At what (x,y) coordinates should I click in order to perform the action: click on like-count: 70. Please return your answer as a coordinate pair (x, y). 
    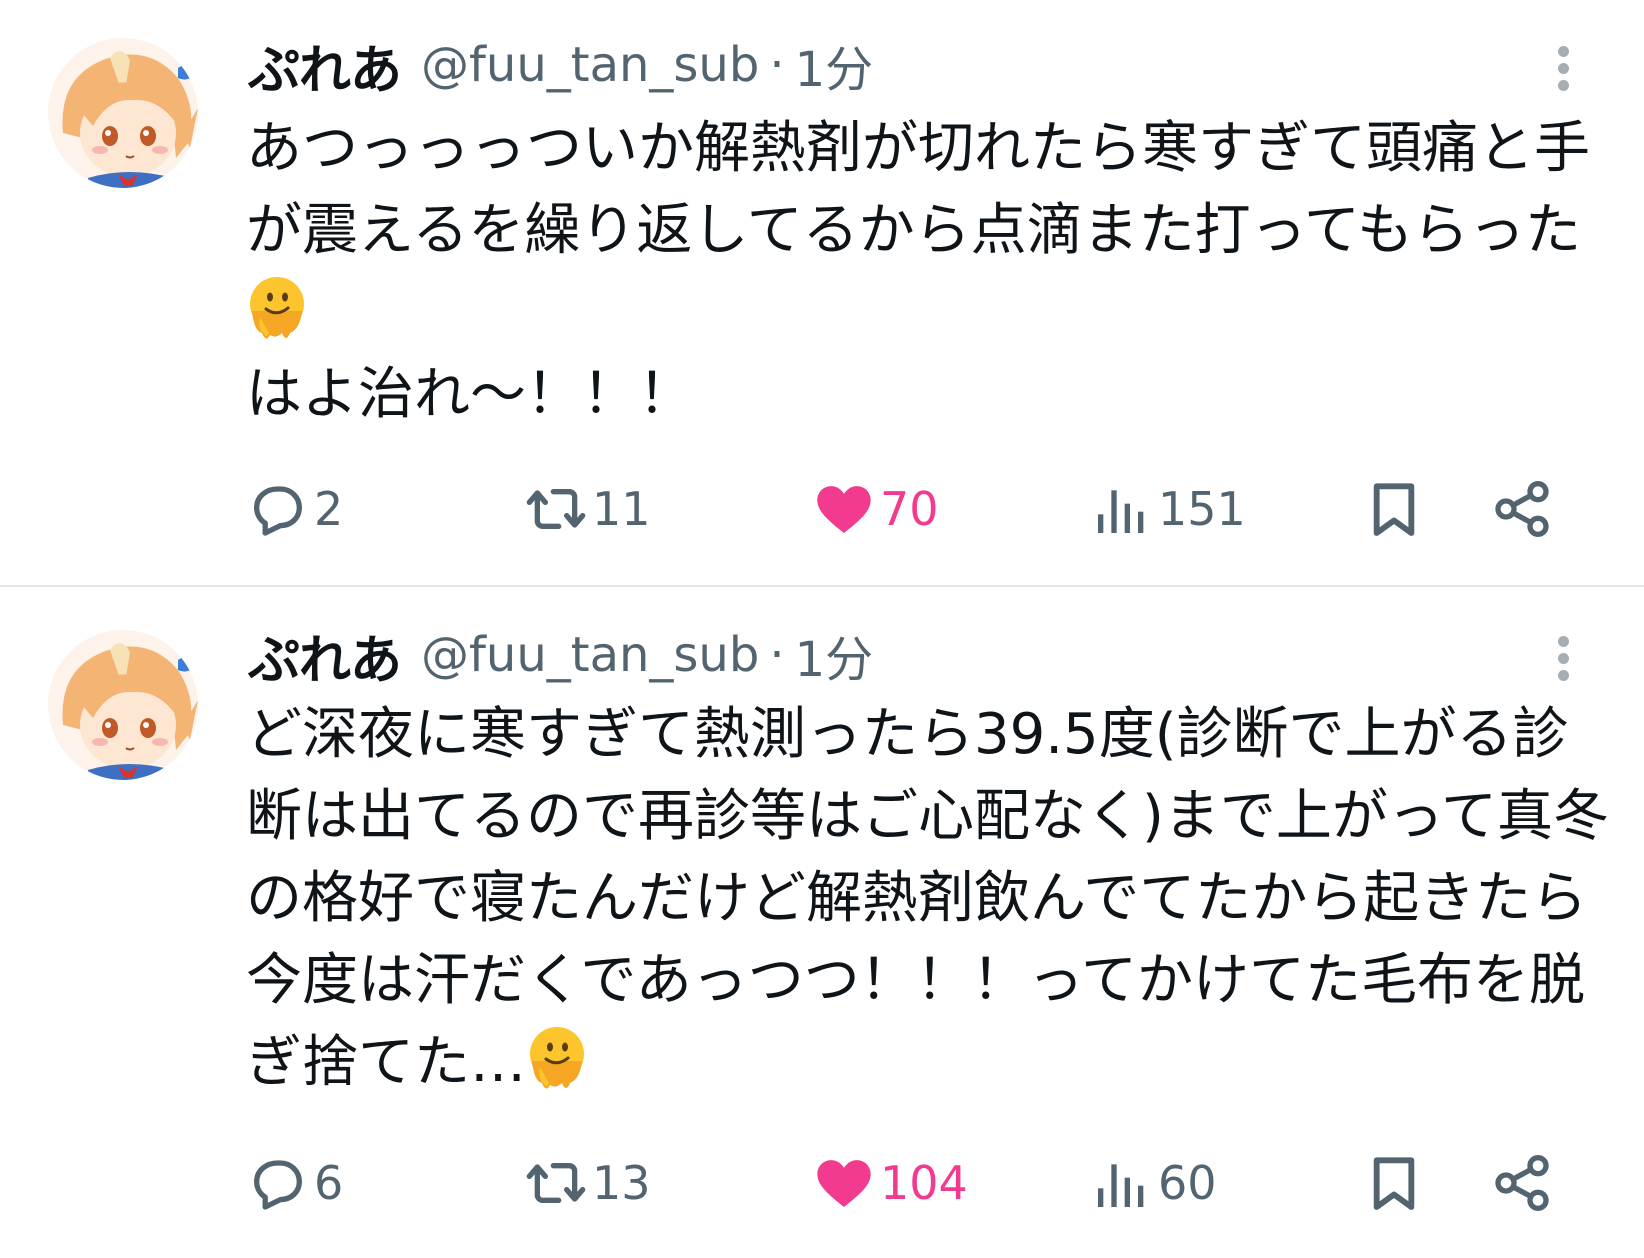
    Looking at the image, I should click on (909, 509).